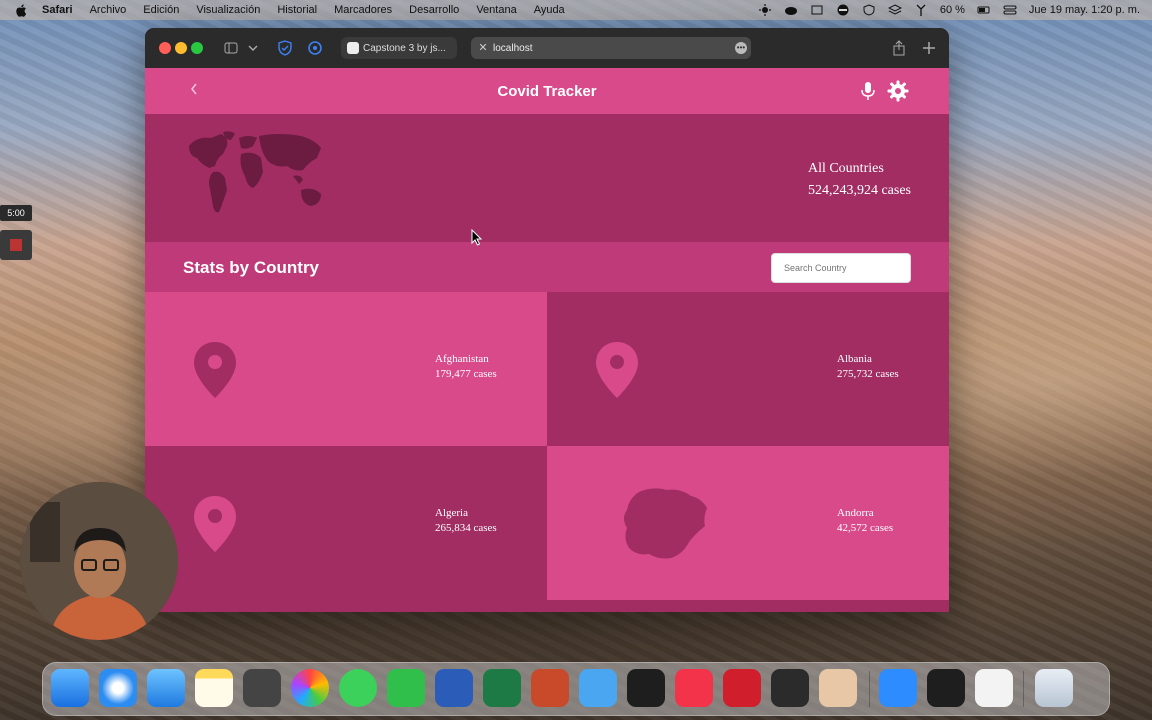  What do you see at coordinates (466, 367) in the screenshot?
I see `country-info: Afghanistan 179,477 cases` at bounding box center [466, 367].